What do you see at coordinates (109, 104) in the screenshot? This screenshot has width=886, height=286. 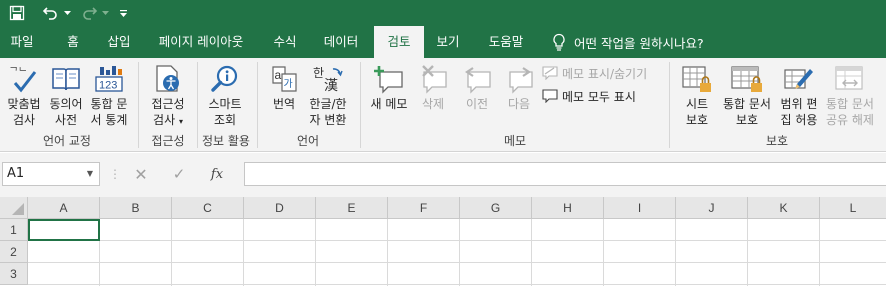 I see `statistics-label-1: 통합 문` at bounding box center [109, 104].